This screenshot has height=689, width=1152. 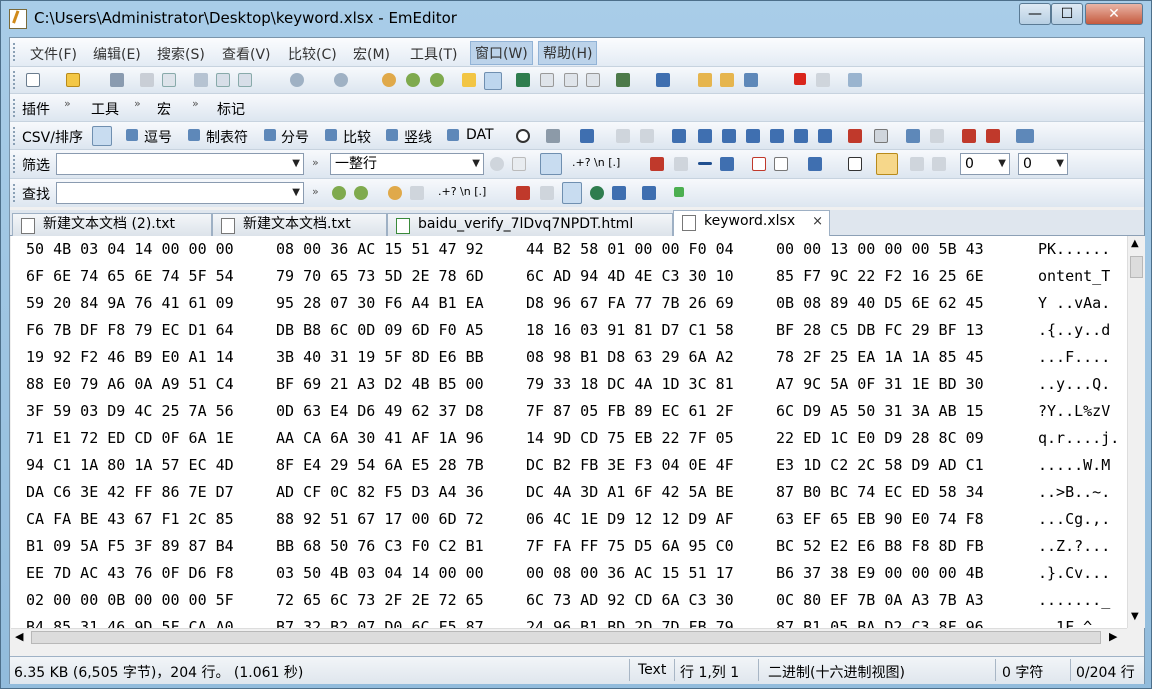 What do you see at coordinates (880, 573) in the screenshot?
I see `hex-byte-group: B6 37 38 E9 00 00 00 4B` at bounding box center [880, 573].